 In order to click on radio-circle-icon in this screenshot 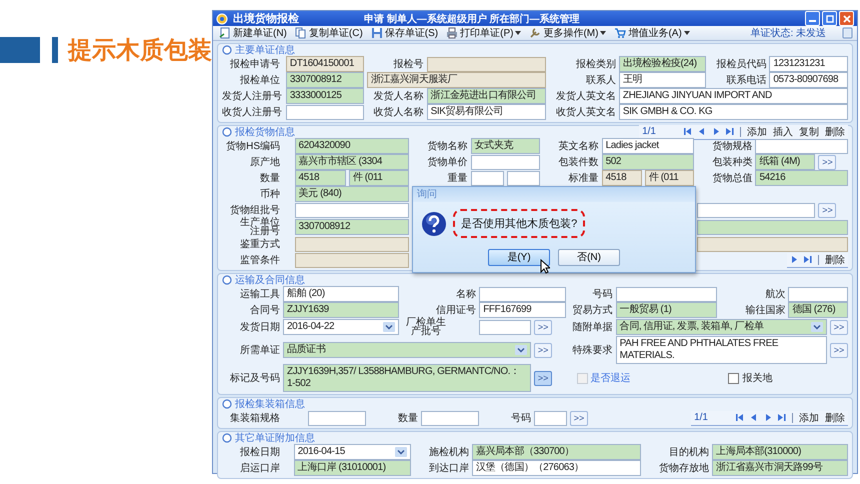, I will do `click(227, 132)`.